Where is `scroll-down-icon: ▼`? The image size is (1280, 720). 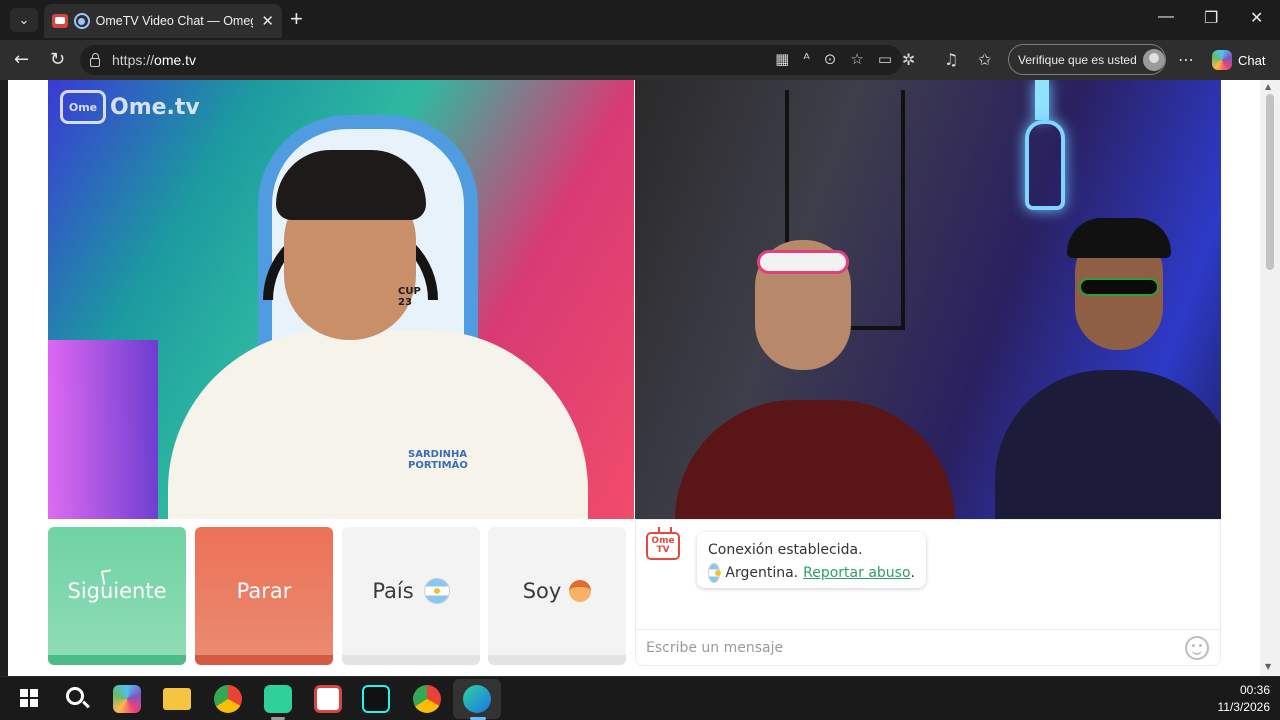 scroll-down-icon: ▼ is located at coordinates (1268, 666).